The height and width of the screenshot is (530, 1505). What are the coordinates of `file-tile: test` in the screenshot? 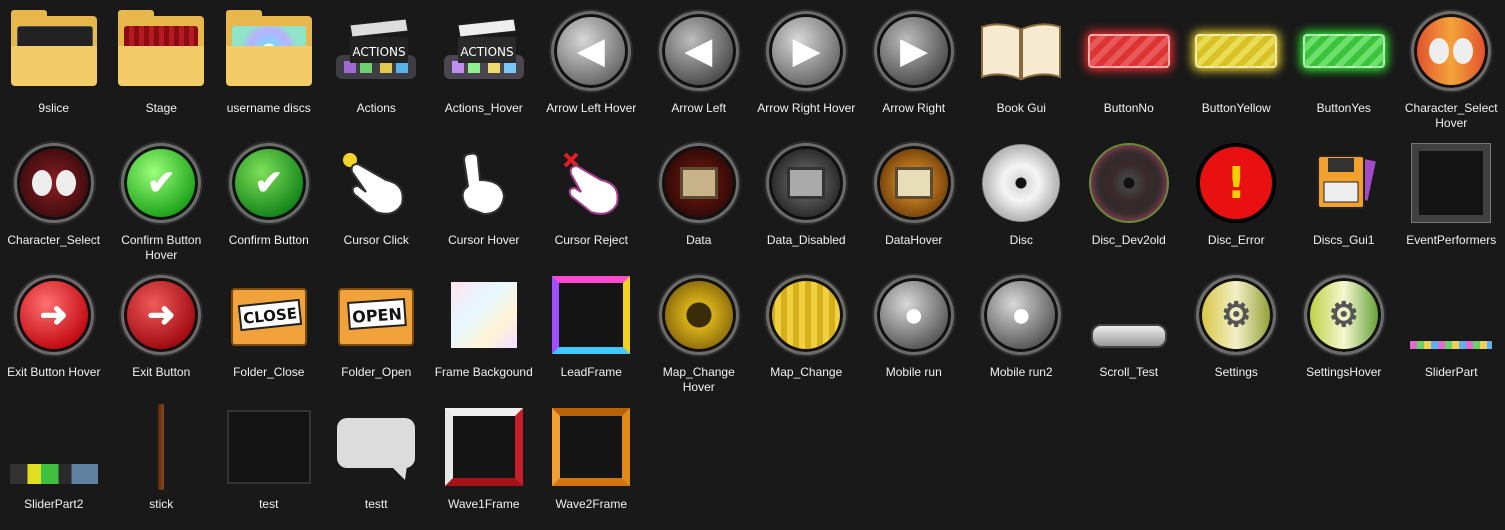 It's located at (269, 464).